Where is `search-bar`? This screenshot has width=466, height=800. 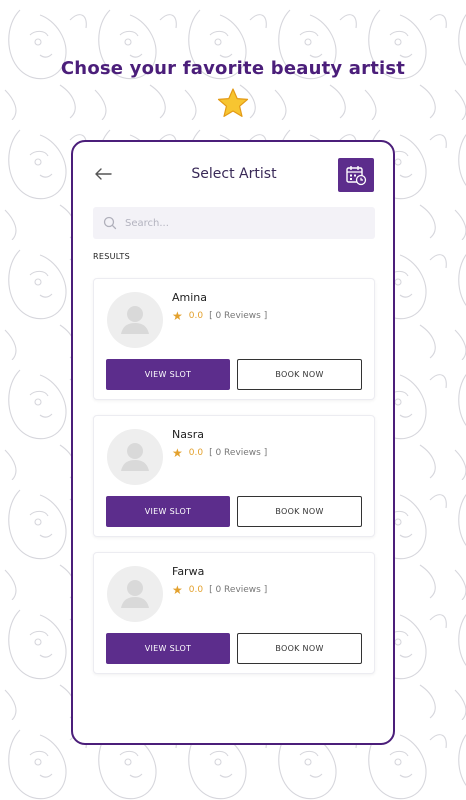 search-bar is located at coordinates (234, 223).